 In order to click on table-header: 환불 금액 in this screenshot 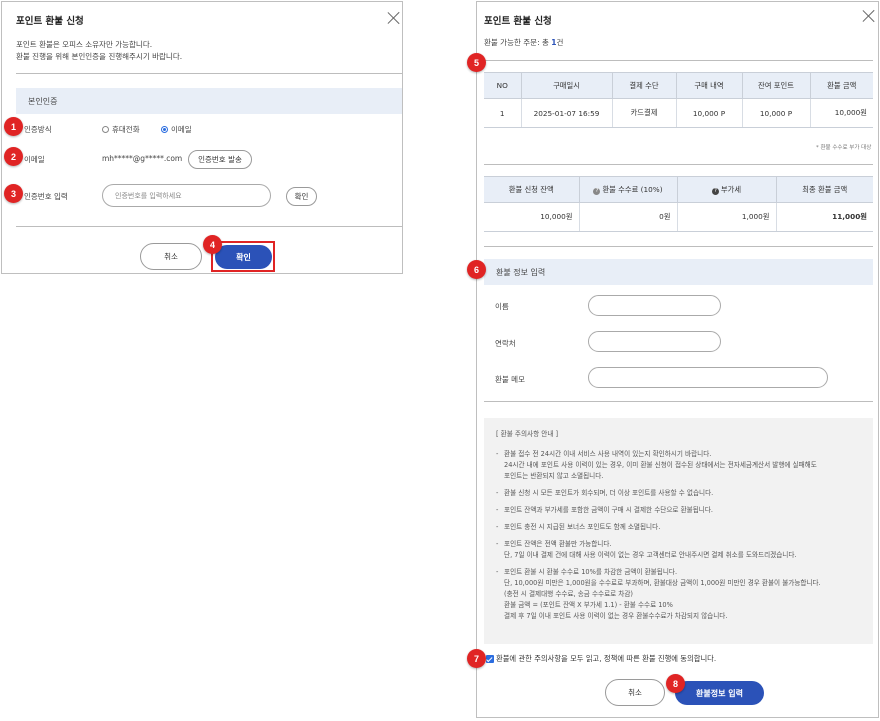, I will do `click(841, 85)`.